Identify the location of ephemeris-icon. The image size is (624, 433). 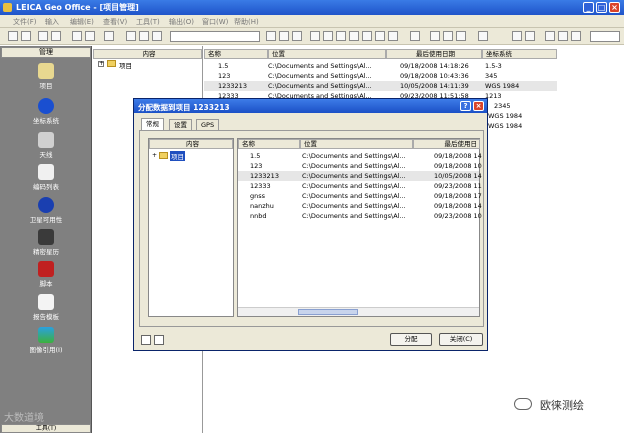
(46, 237).